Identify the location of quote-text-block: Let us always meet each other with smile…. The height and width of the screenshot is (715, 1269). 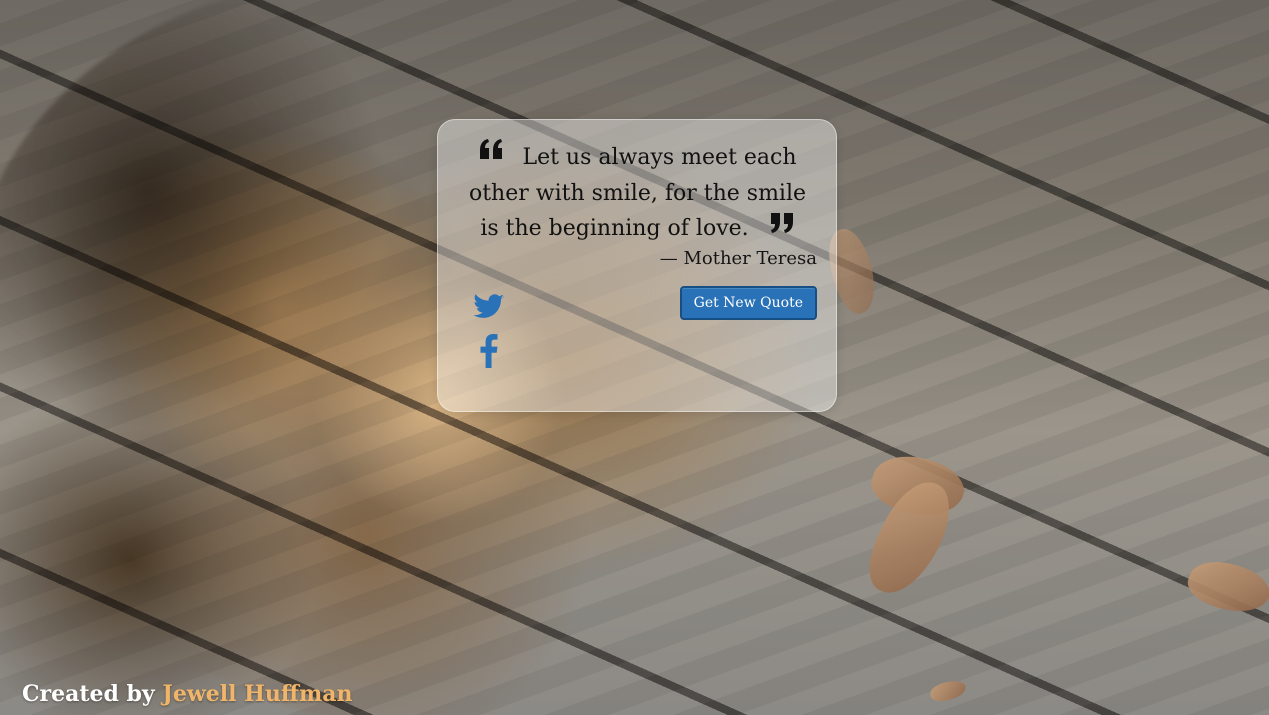
(637, 192).